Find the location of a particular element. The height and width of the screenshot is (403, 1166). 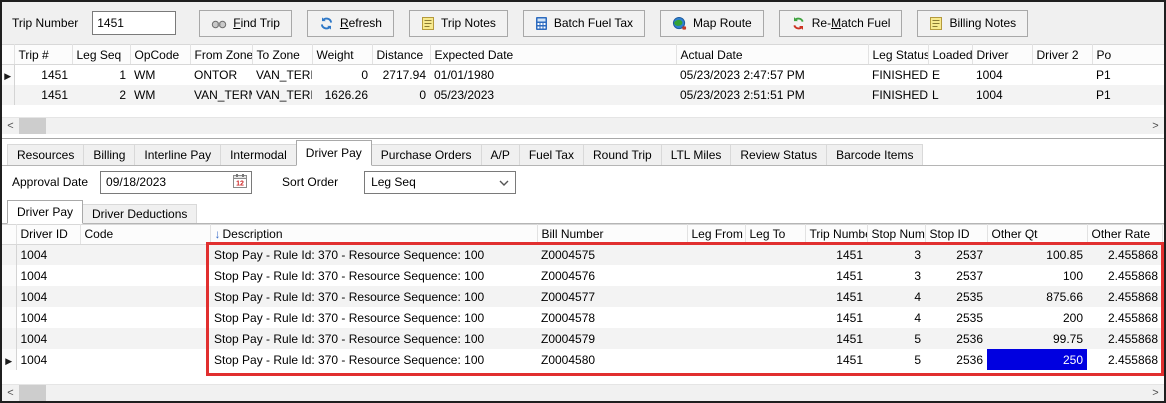

tab-intermodal: Intermodal is located at coordinates (258, 154).